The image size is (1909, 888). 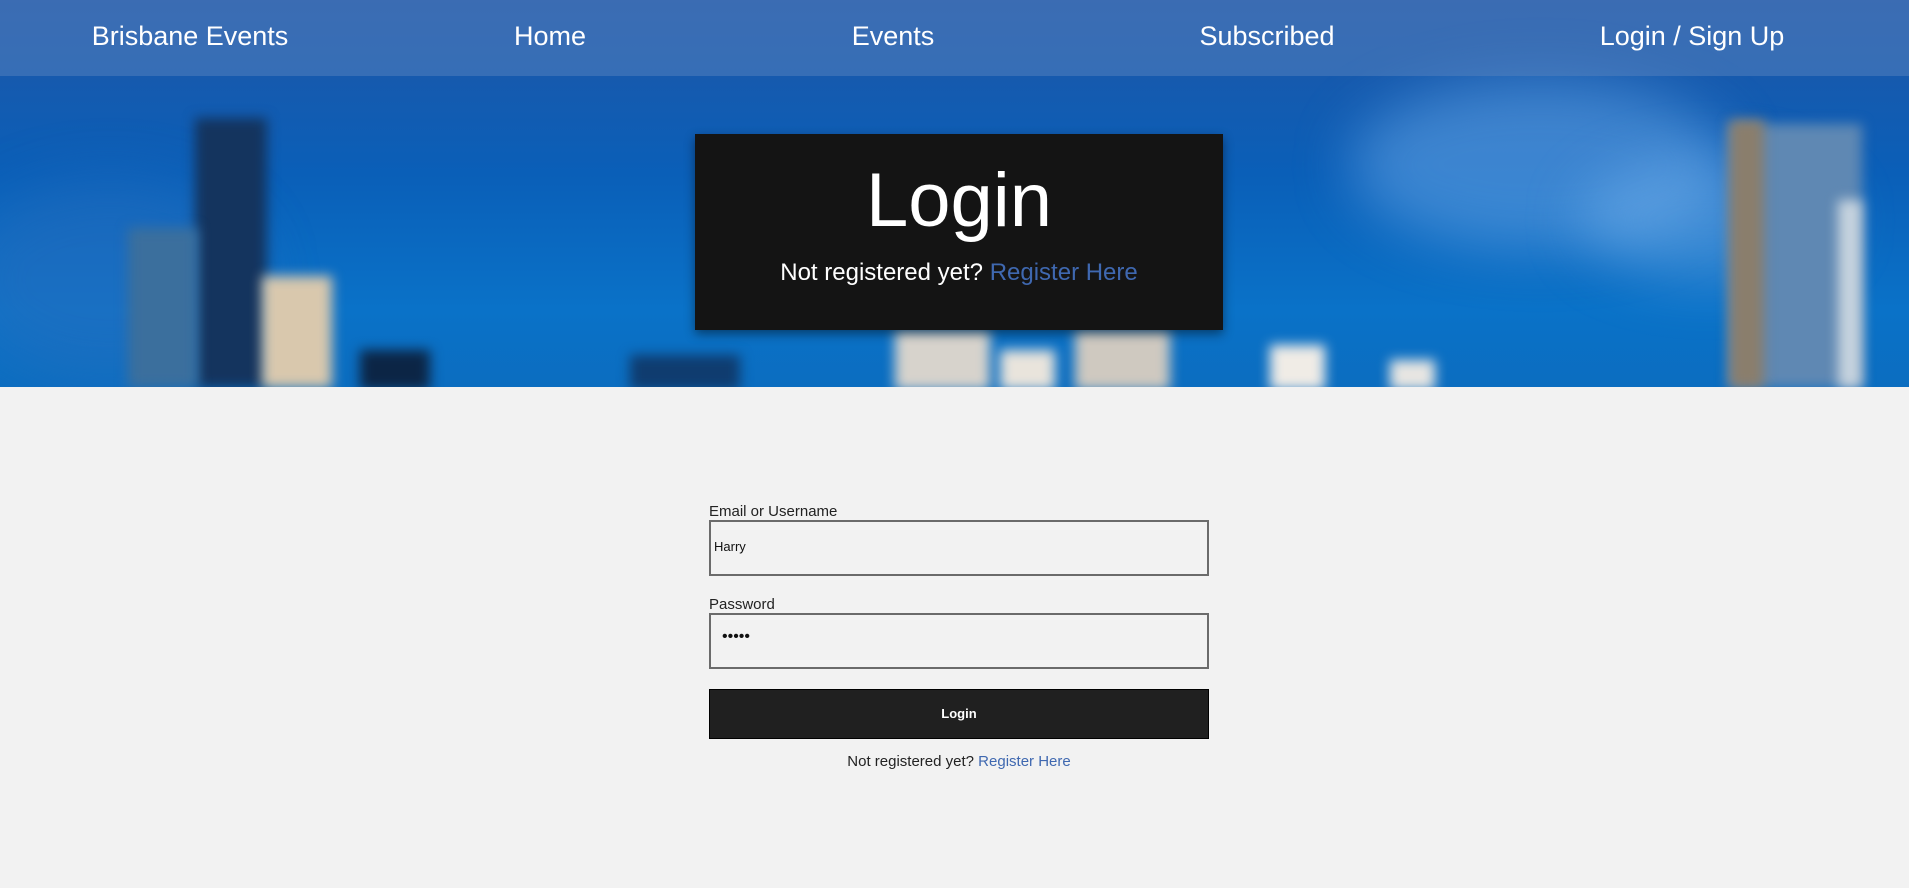 What do you see at coordinates (1024, 761) in the screenshot?
I see `footer-register-link: Register Here` at bounding box center [1024, 761].